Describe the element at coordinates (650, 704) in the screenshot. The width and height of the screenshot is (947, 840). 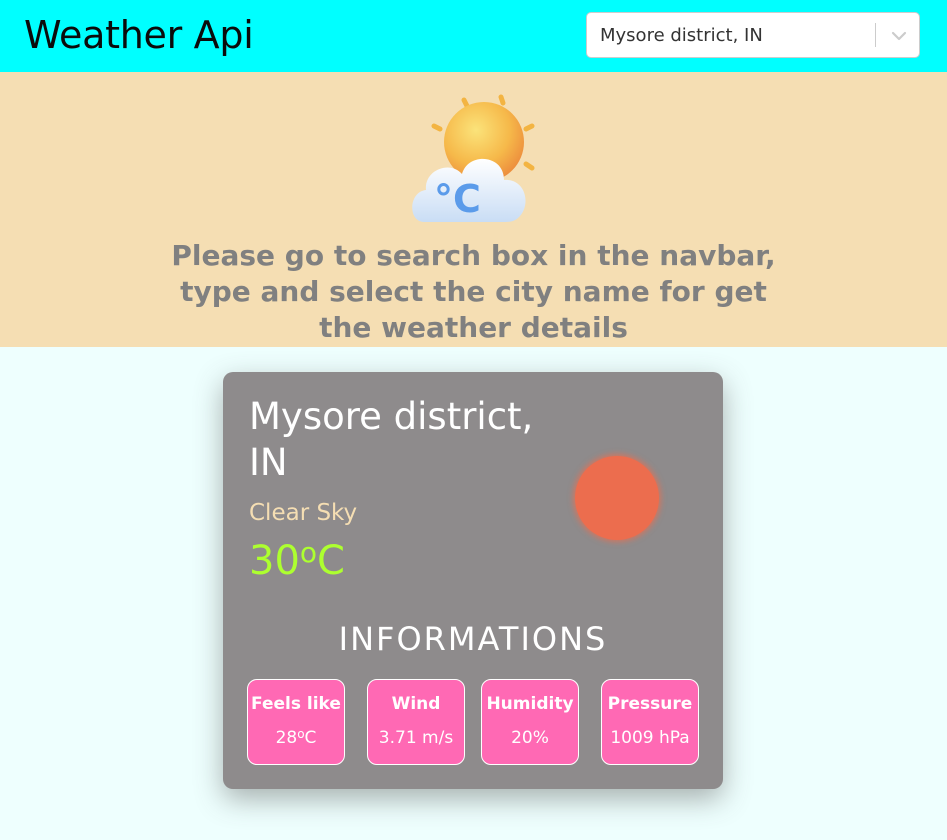
I see `tile-label: Pressure` at that location.